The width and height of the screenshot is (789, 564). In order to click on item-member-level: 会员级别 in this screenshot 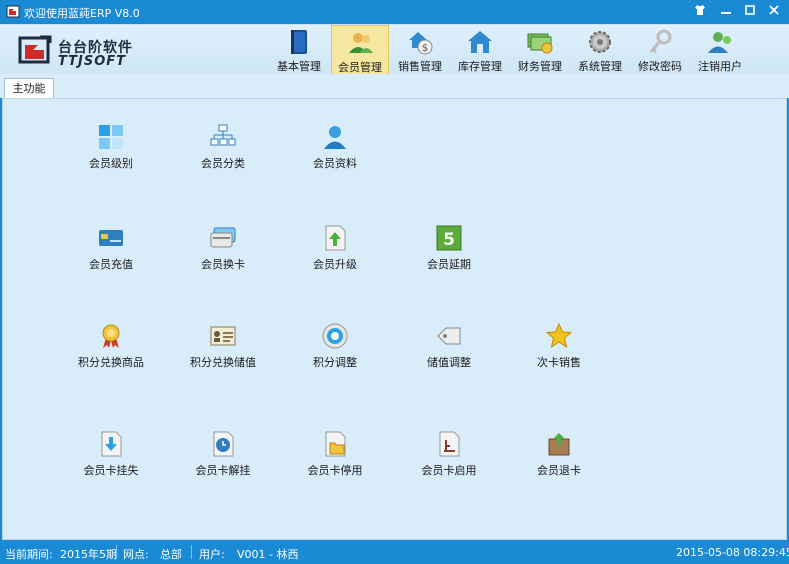, I will do `click(111, 149)`.